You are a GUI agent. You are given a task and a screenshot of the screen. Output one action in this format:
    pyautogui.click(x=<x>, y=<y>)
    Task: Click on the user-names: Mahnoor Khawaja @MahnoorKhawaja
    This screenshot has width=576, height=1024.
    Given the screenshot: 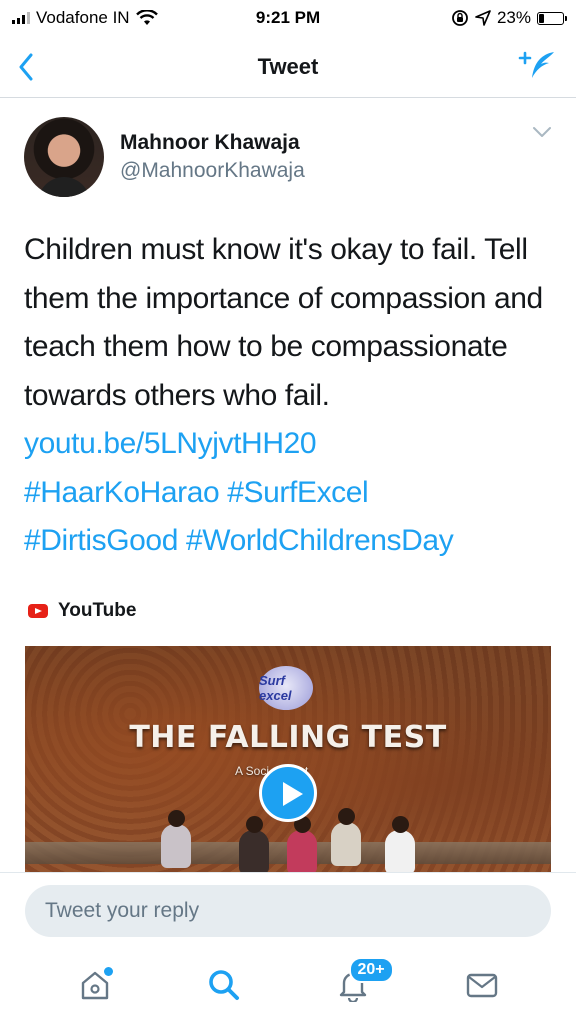 What is the action you would take?
    pyautogui.click(x=212, y=157)
    